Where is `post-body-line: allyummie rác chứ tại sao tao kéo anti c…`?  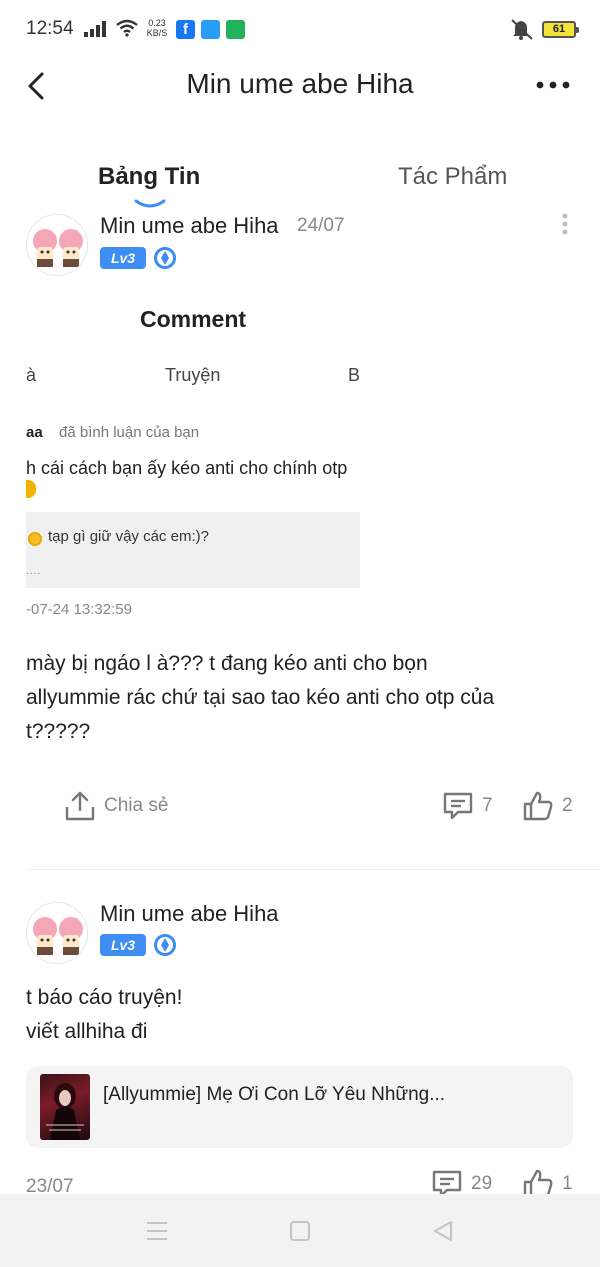
post-body-line: allyummie rác chứ tại sao tao kéo anti c… is located at coordinates (260, 697).